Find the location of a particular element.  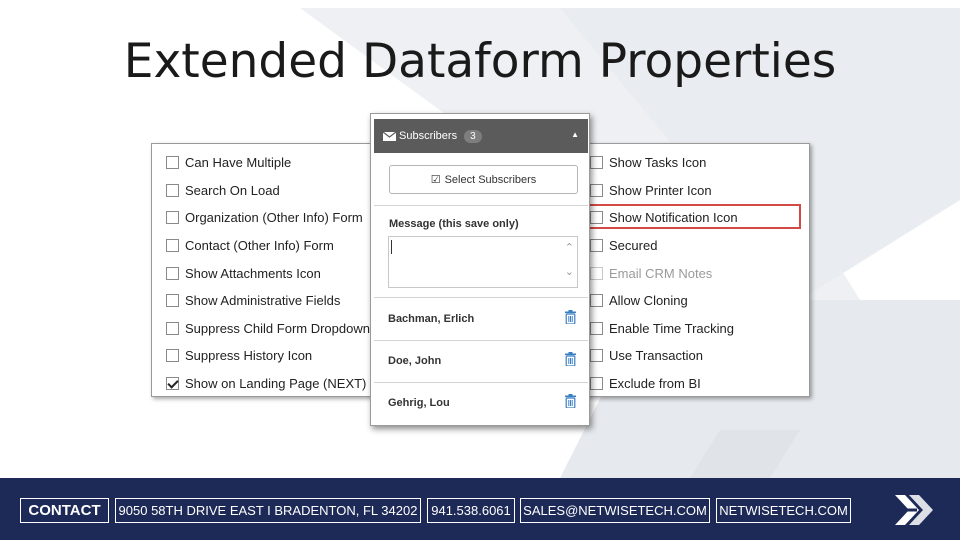

option-email-crm-notes: Email CRM Notes is located at coordinates (695, 273).